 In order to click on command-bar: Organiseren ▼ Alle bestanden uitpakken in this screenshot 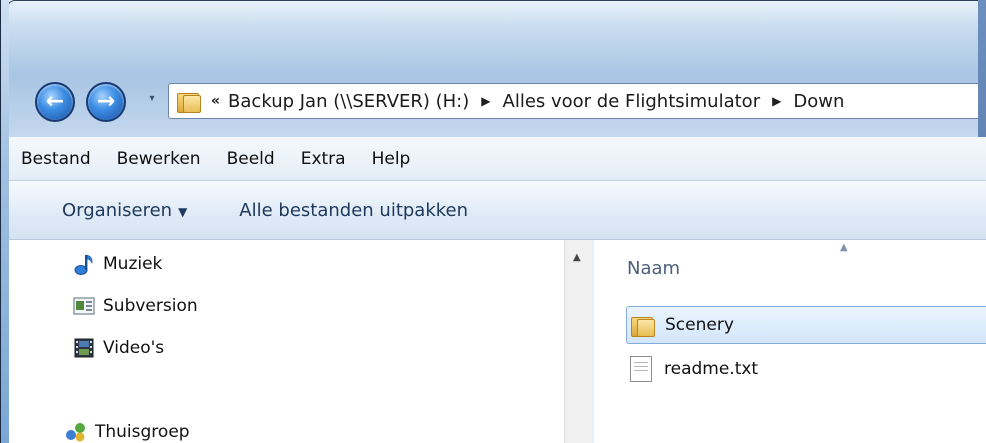, I will do `click(497, 210)`.